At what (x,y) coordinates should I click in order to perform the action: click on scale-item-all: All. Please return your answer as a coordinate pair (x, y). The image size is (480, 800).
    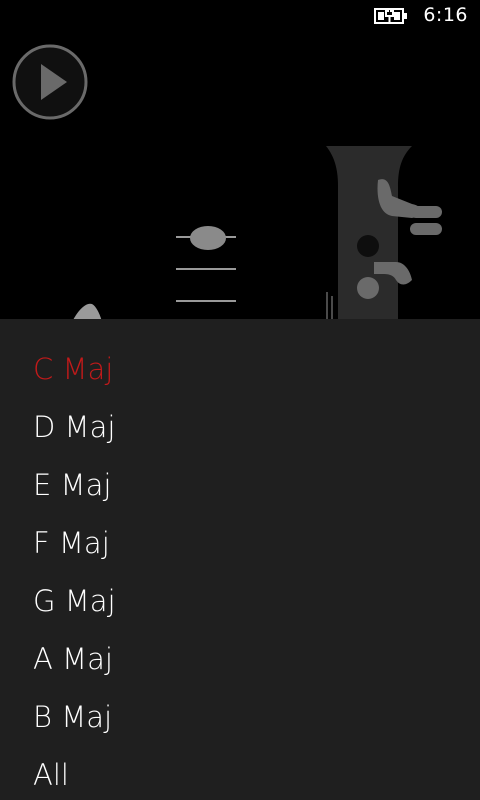
    Looking at the image, I should click on (51, 775).